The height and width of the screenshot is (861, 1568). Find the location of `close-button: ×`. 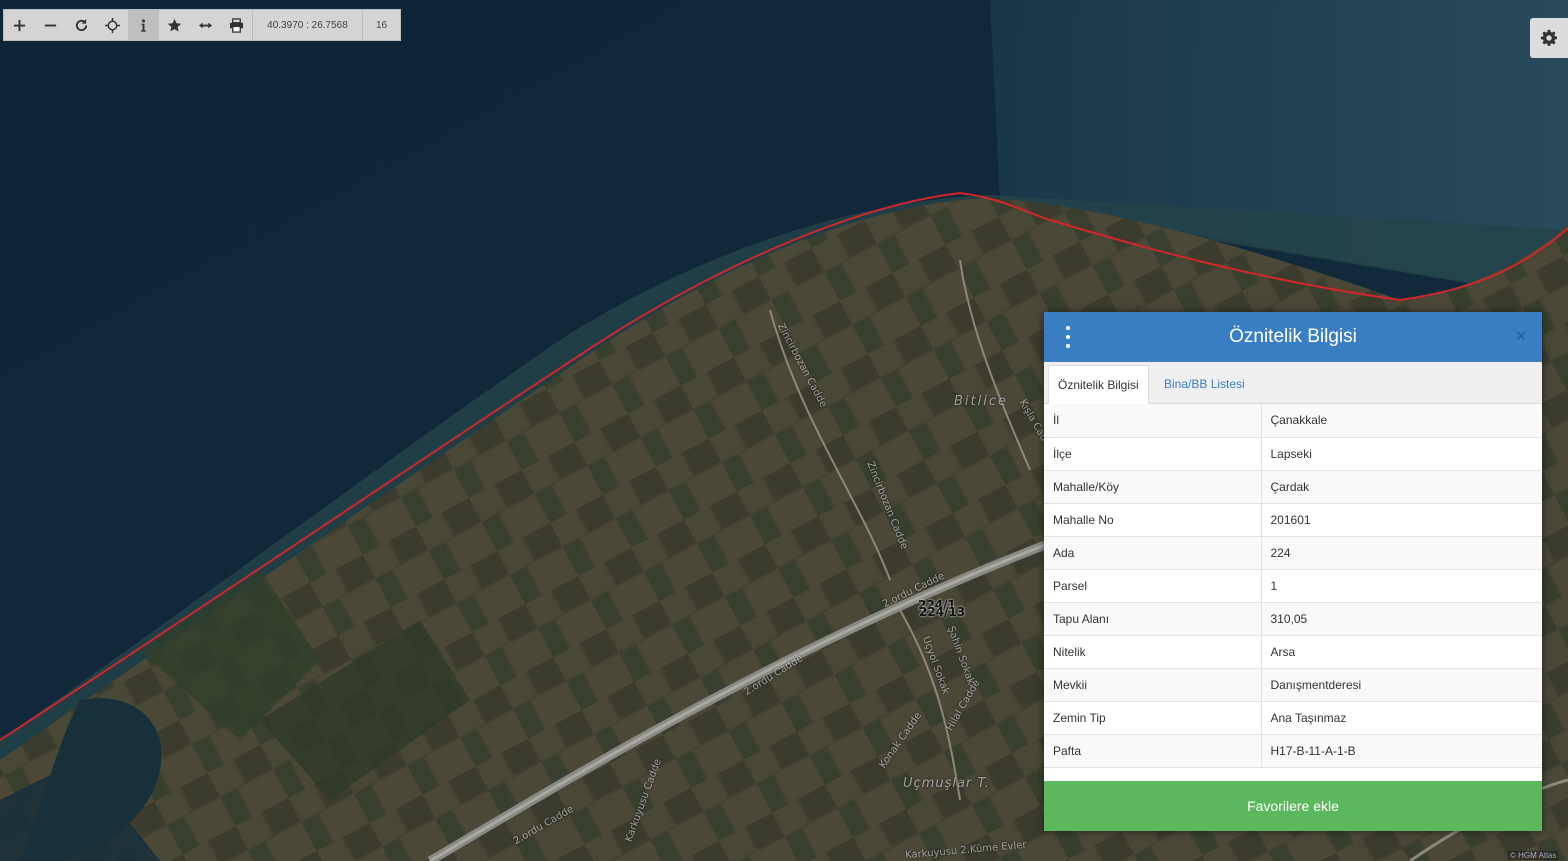

close-button: × is located at coordinates (1521, 336).